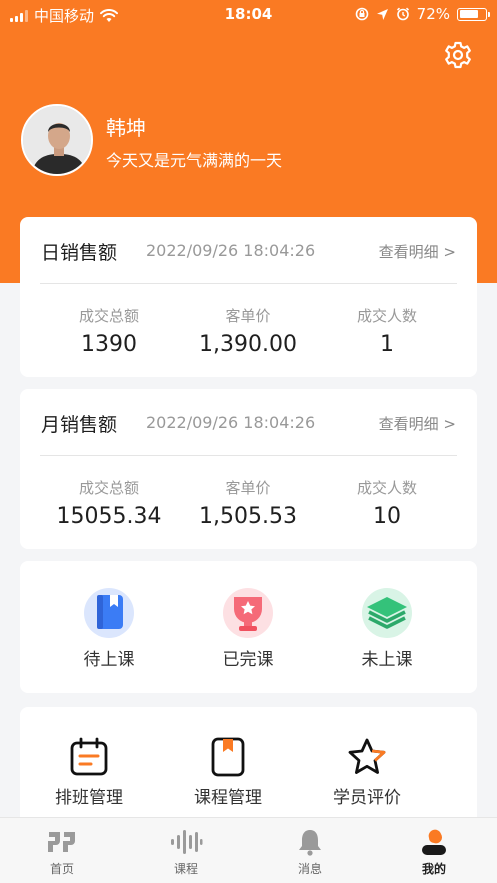 The height and width of the screenshot is (883, 497). What do you see at coordinates (387, 613) in the screenshot?
I see `layers-icon` at bounding box center [387, 613].